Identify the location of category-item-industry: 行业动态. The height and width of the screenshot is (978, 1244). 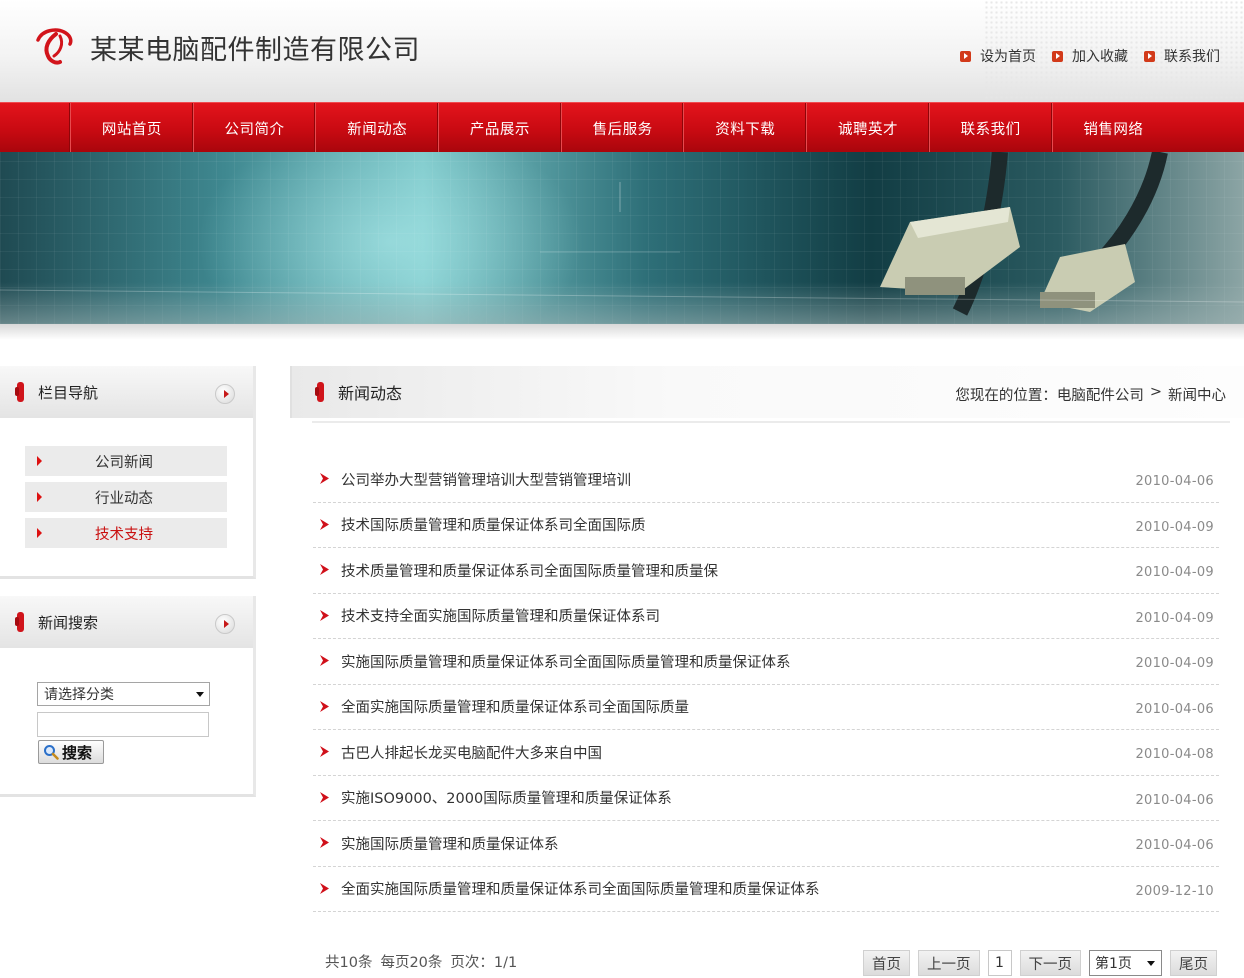
(126, 497).